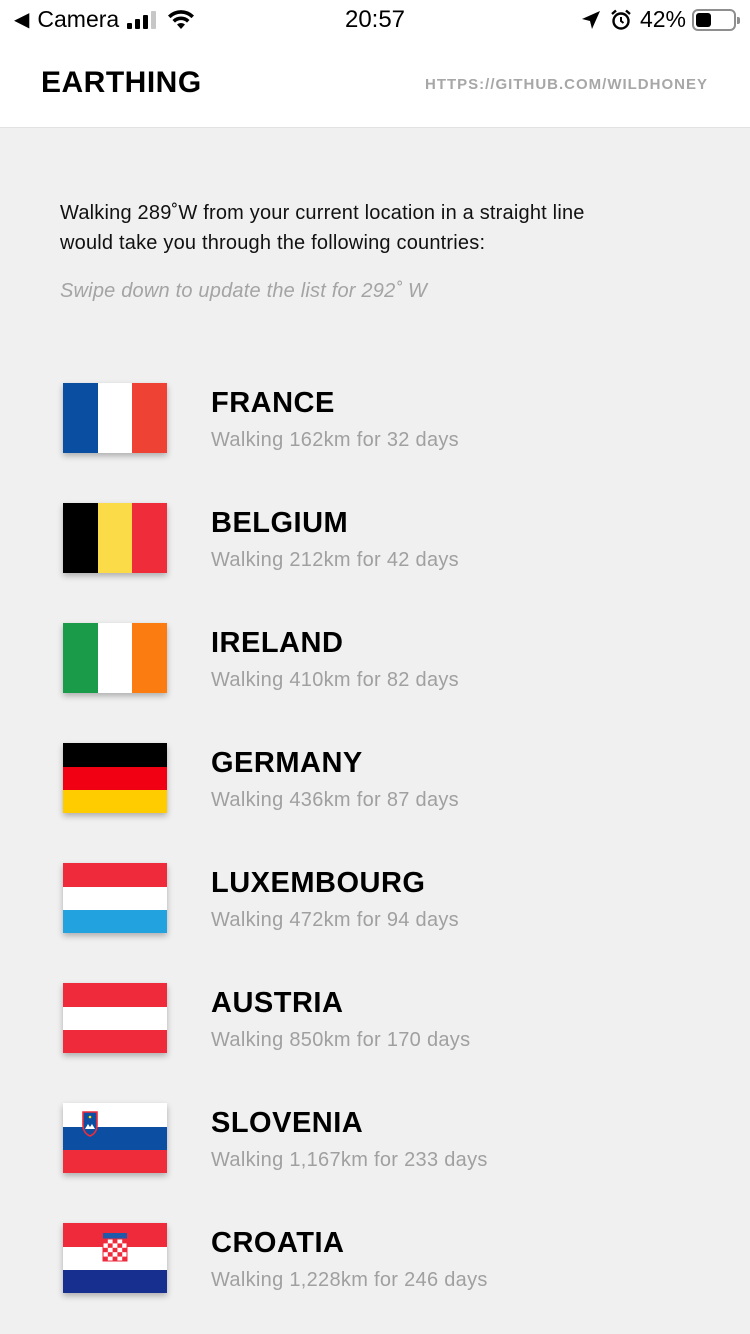  What do you see at coordinates (287, 1123) in the screenshot?
I see `country-name: SLOVENIA` at bounding box center [287, 1123].